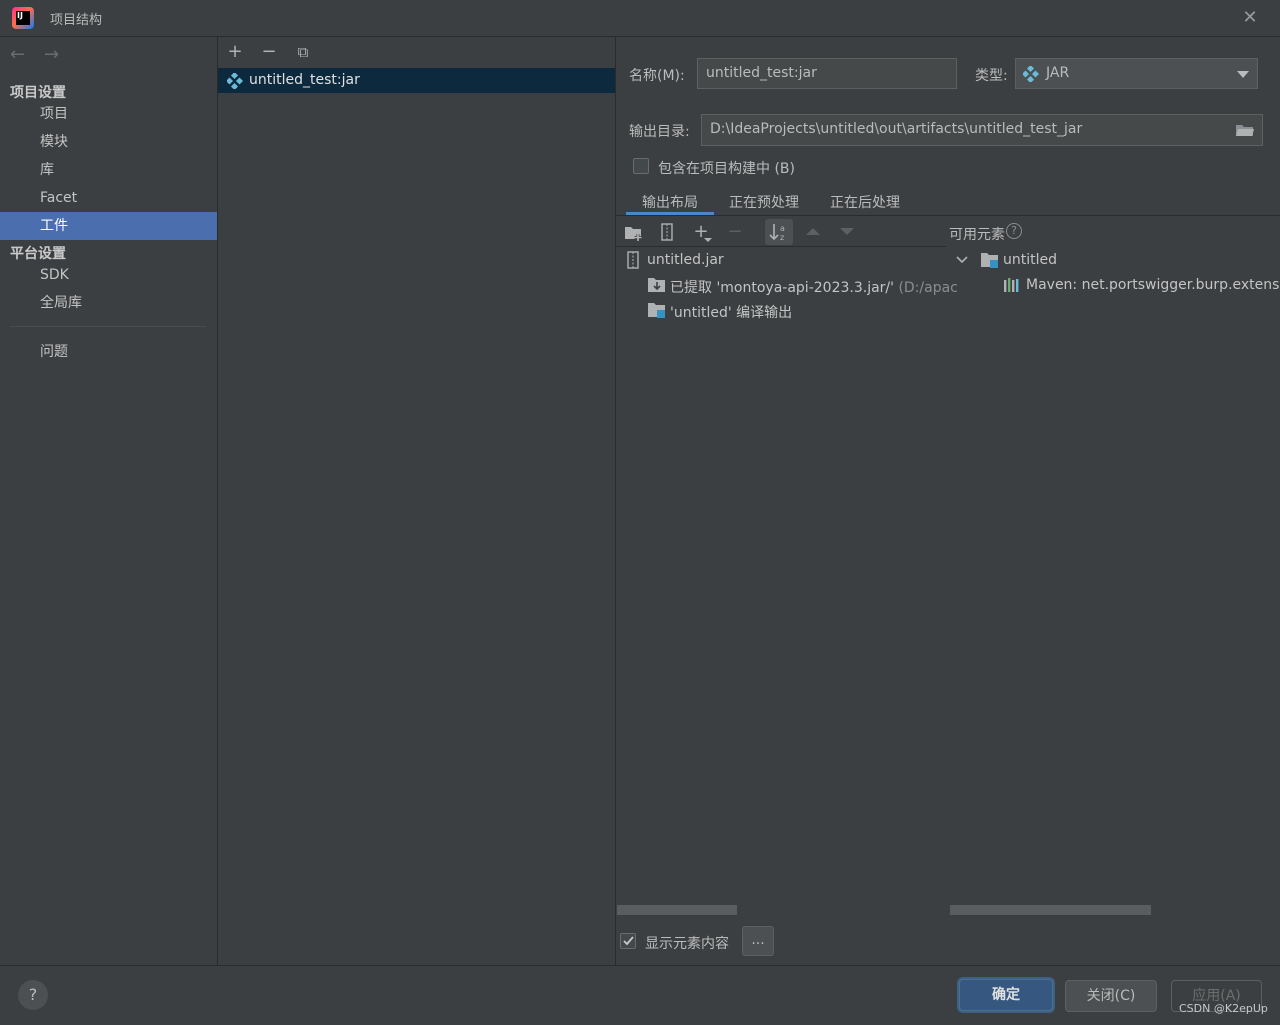 The image size is (1280, 1025). Describe the element at coordinates (1153, 285) in the screenshot. I see `maven-library-entry: Maven: net.portswigger.burp.extensio` at that location.